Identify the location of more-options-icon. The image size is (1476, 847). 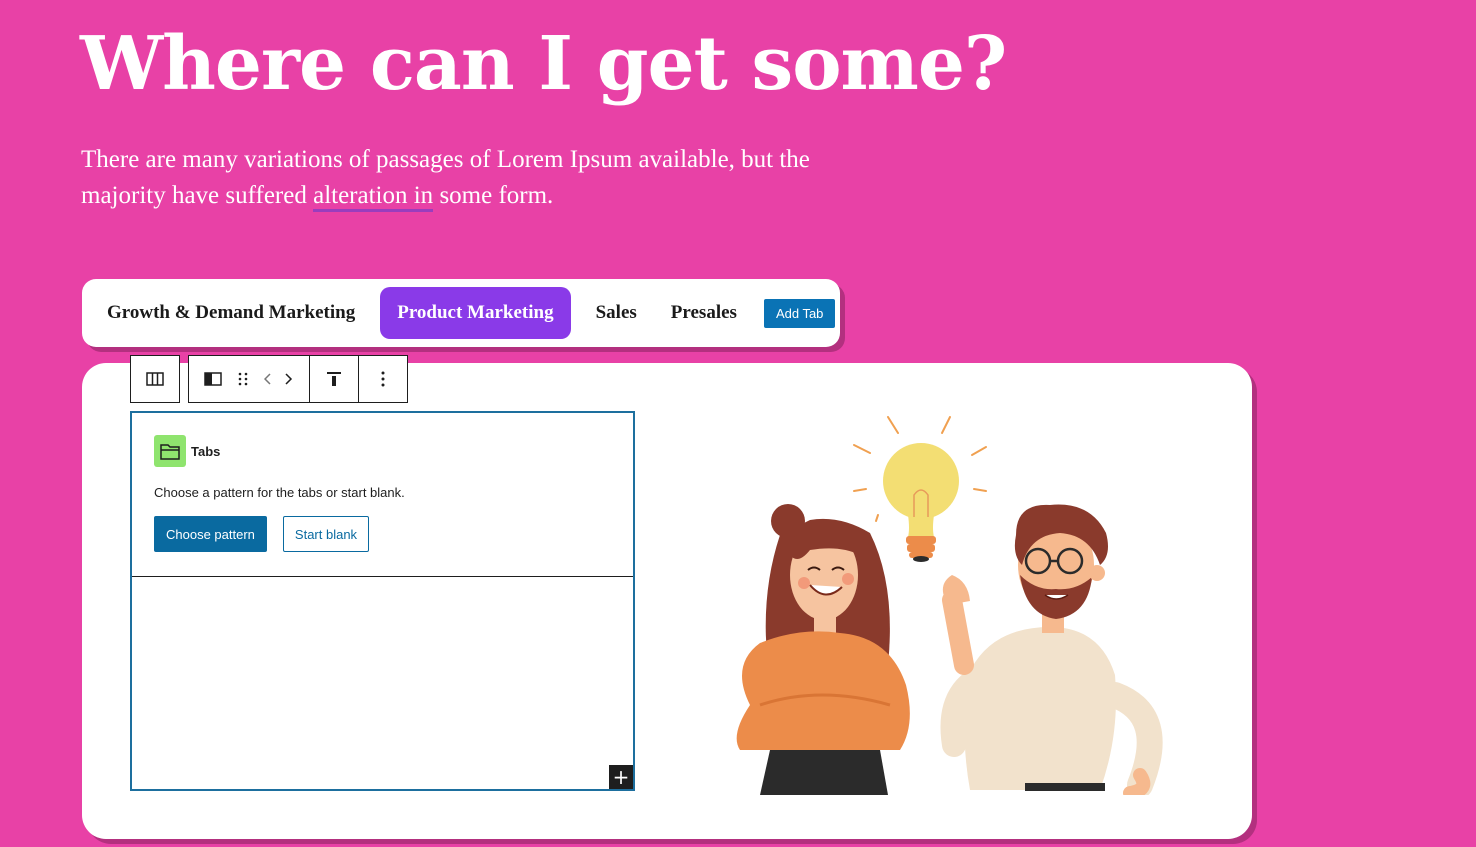
(383, 379).